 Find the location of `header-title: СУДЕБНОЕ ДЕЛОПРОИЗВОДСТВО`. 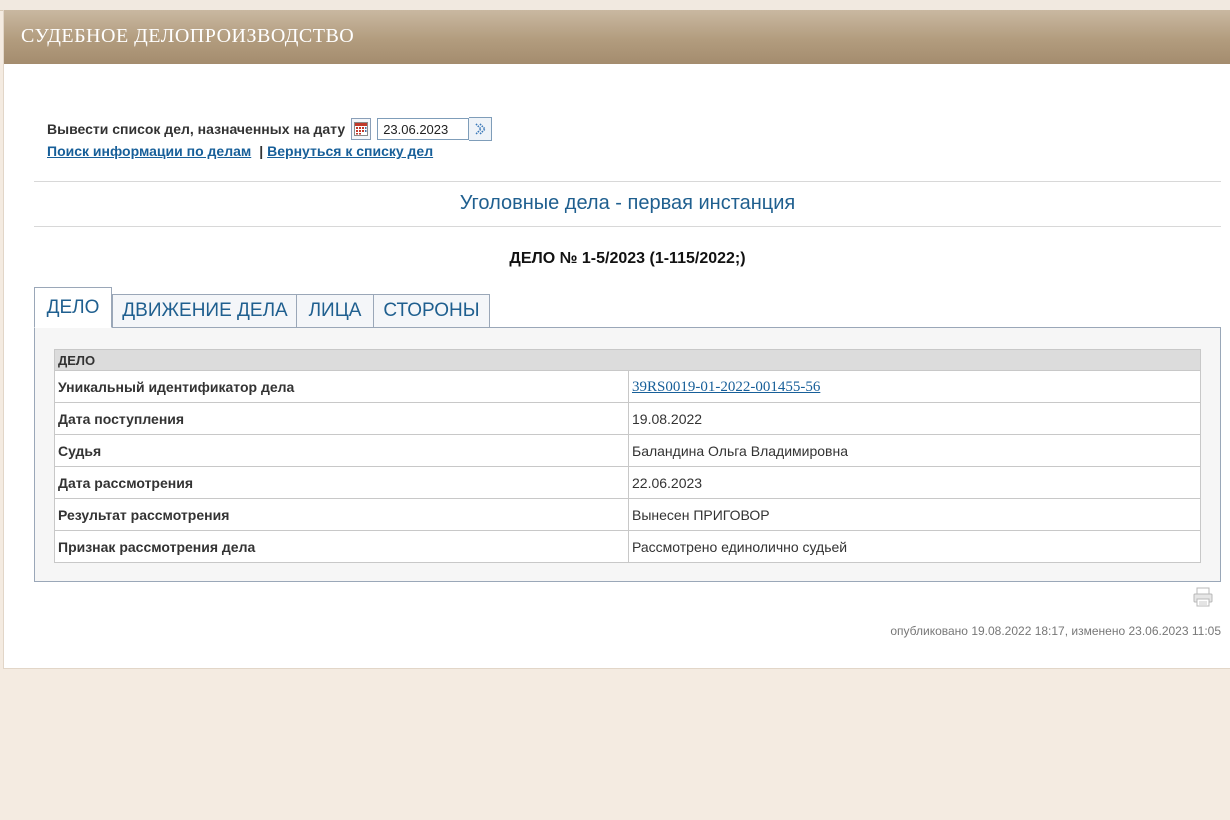

header-title: СУДЕБНОЕ ДЕЛОПРОИЗВОДСТВО is located at coordinates (188, 36).